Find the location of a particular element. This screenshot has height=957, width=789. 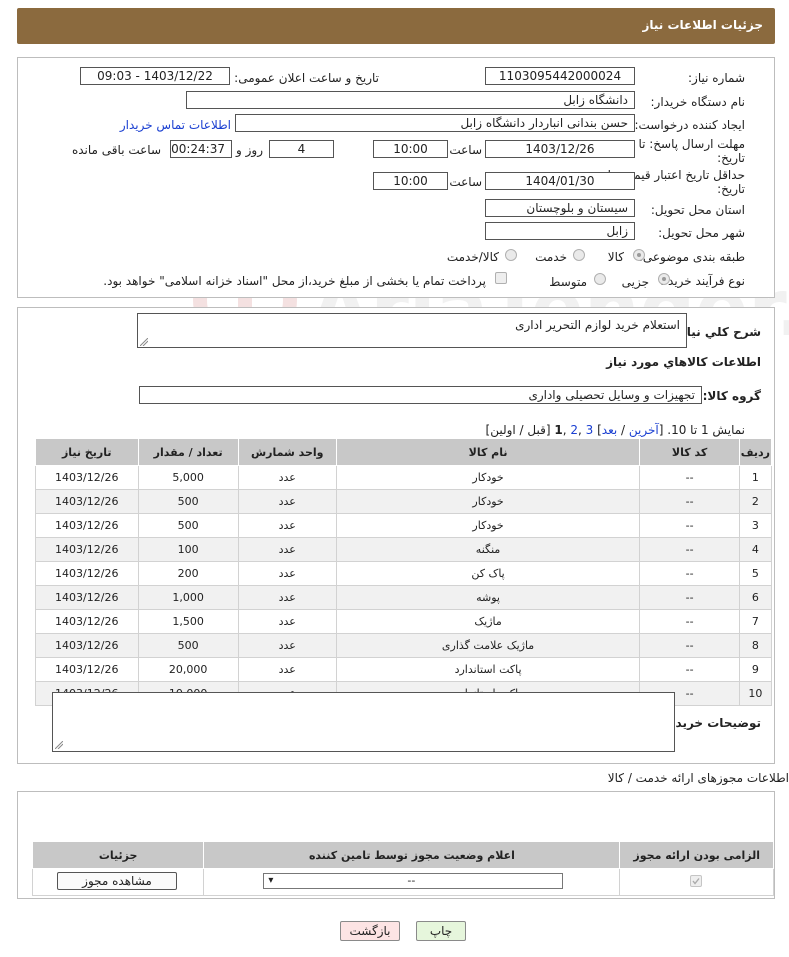

permits-title: اطلاعات مجوزهای ارائه خدمت / کالا is located at coordinates (698, 778).